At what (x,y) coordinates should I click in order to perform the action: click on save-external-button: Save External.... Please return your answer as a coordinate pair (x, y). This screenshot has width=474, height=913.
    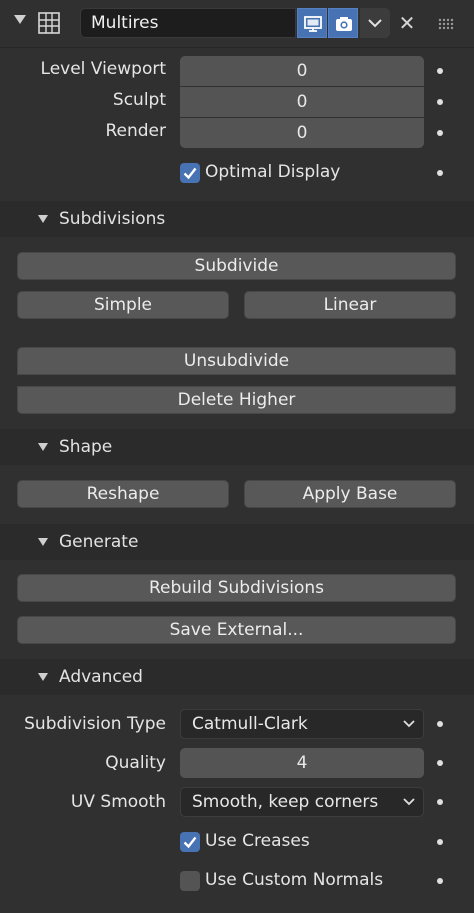
    Looking at the image, I should click on (236, 630).